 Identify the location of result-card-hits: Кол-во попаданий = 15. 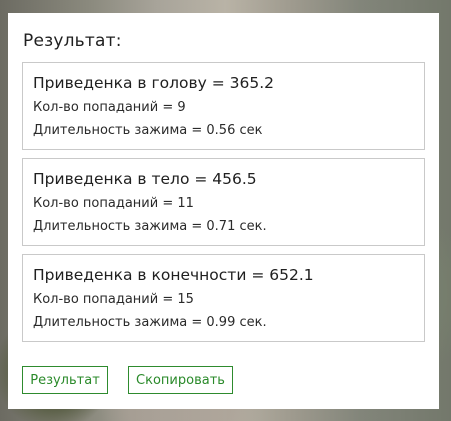
(113, 299).